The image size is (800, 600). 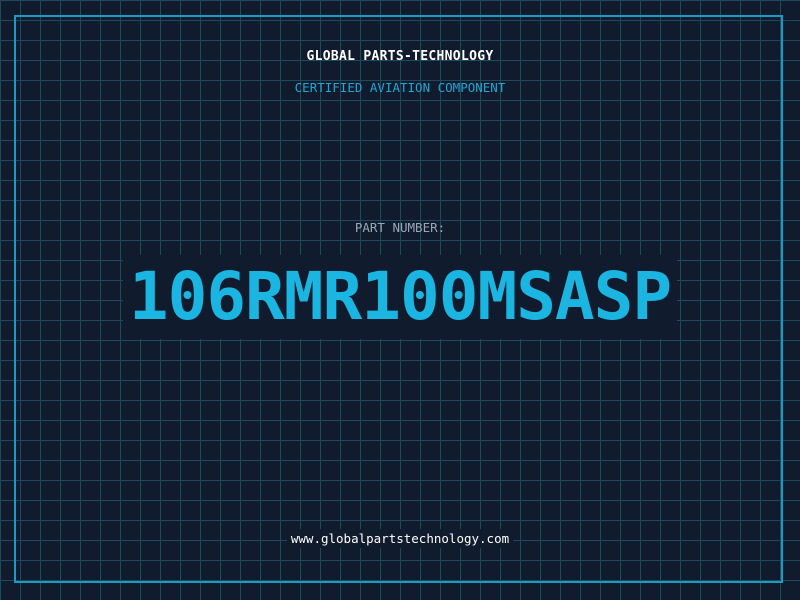 What do you see at coordinates (400, 56) in the screenshot?
I see `brand-title: GLOBAL PARTS-TECHNOLOGY` at bounding box center [400, 56].